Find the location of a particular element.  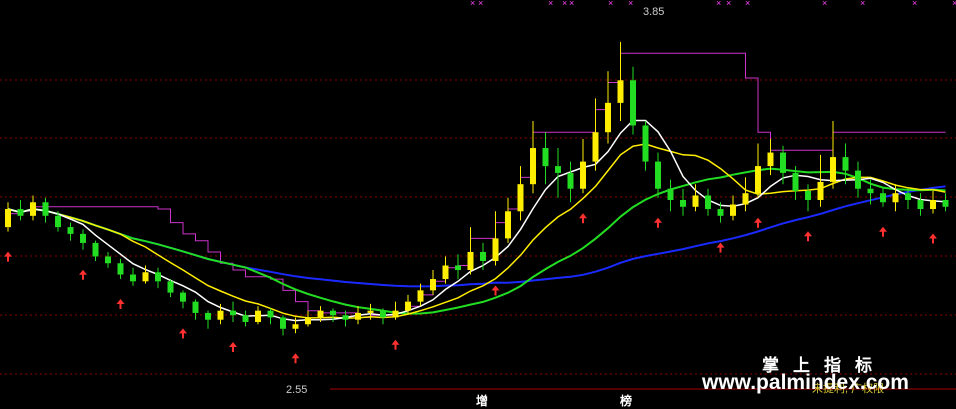

bottom-label-2: 榜 is located at coordinates (626, 400).